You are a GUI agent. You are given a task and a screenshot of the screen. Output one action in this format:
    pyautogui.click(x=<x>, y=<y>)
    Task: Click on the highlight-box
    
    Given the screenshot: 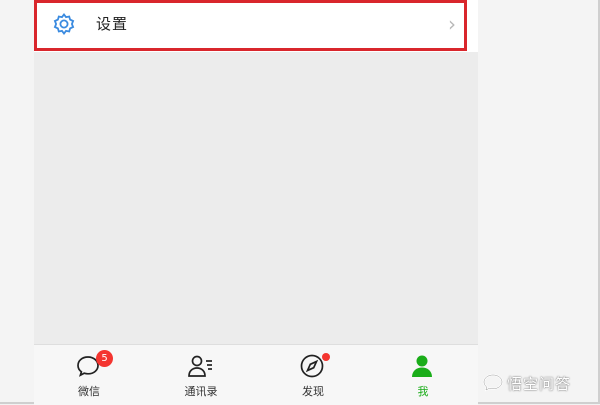 What is the action you would take?
    pyautogui.click(x=250, y=25)
    